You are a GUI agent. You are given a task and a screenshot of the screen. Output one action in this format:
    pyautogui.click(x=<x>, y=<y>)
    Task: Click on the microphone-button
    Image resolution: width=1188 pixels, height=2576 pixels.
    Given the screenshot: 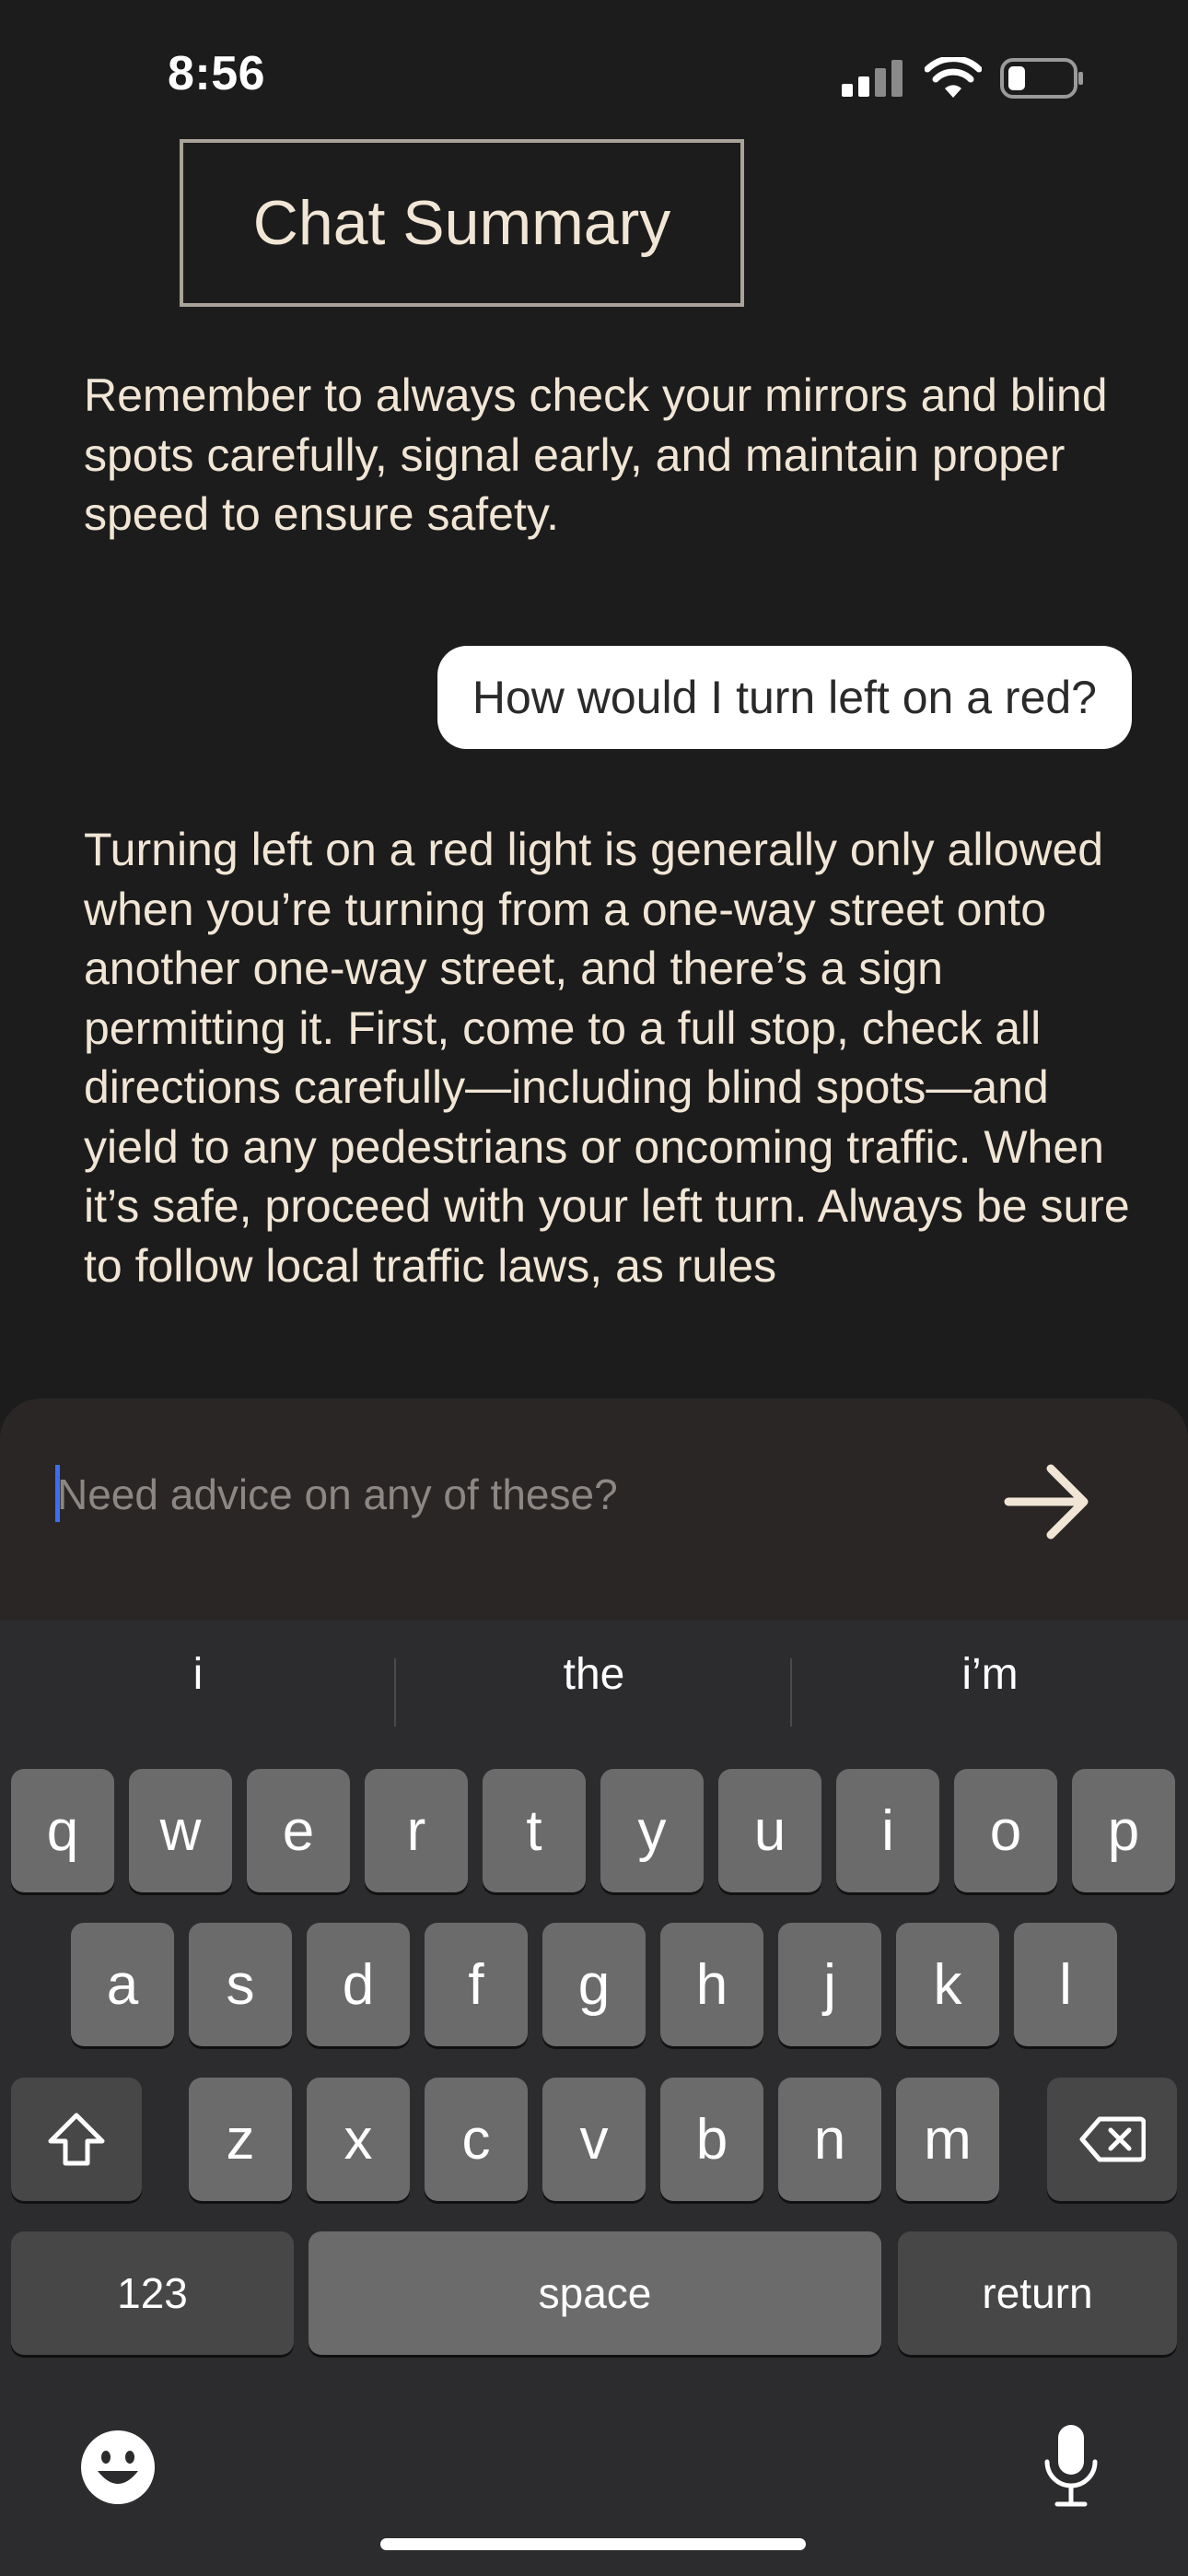 What is the action you would take?
    pyautogui.click(x=1071, y=2465)
    